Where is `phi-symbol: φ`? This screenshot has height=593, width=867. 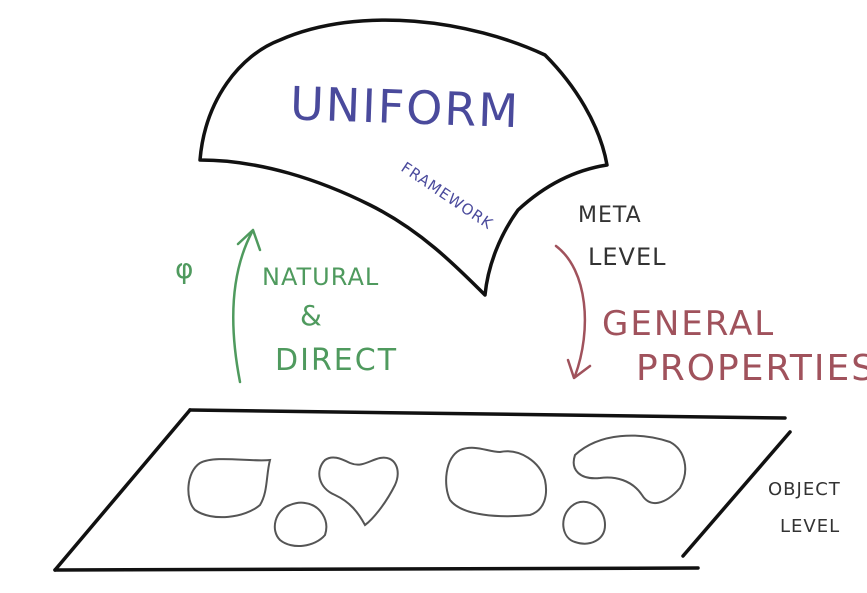
phi-symbol: φ is located at coordinates (184, 268).